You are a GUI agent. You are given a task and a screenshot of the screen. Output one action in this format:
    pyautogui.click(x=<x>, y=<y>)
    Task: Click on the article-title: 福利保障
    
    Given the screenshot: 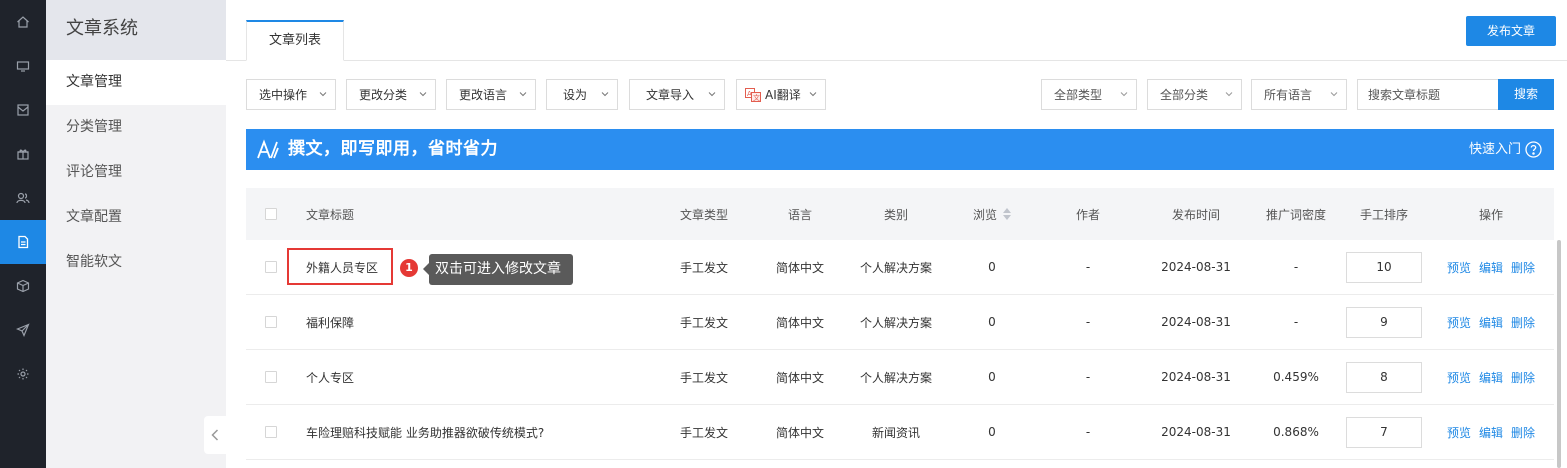 What is the action you would take?
    pyautogui.click(x=476, y=322)
    